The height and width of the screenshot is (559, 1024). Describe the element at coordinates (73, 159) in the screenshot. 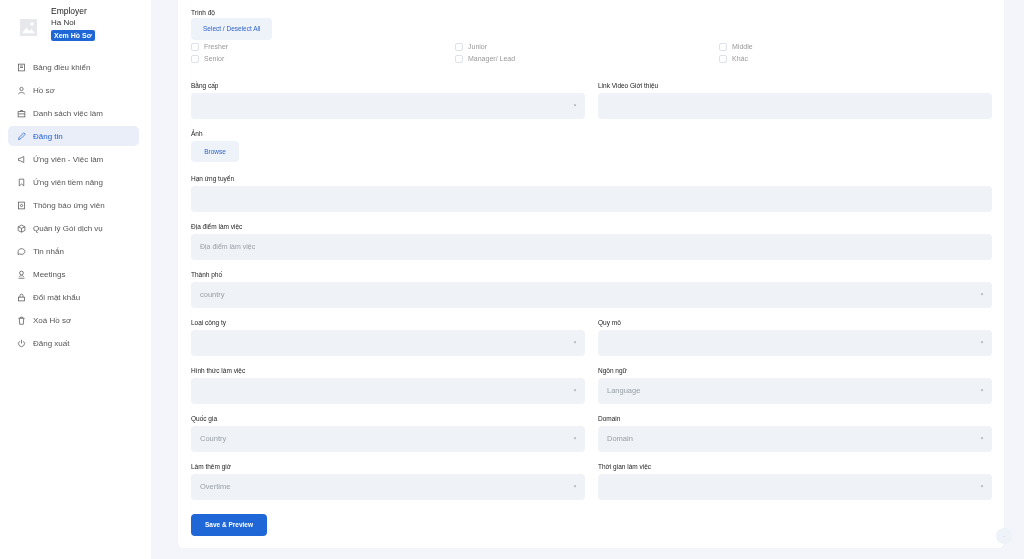

I see `sidebar-item: Ứng viên - Việc làm` at that location.